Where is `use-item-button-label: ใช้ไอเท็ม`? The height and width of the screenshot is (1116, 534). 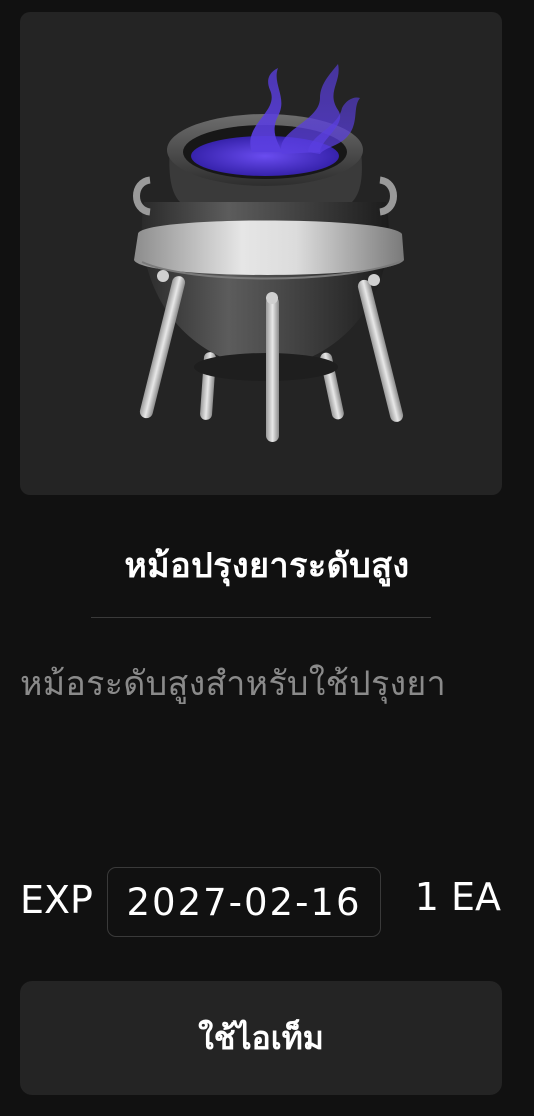 use-item-button-label: ใช้ไอเท็ม is located at coordinates (261, 1037).